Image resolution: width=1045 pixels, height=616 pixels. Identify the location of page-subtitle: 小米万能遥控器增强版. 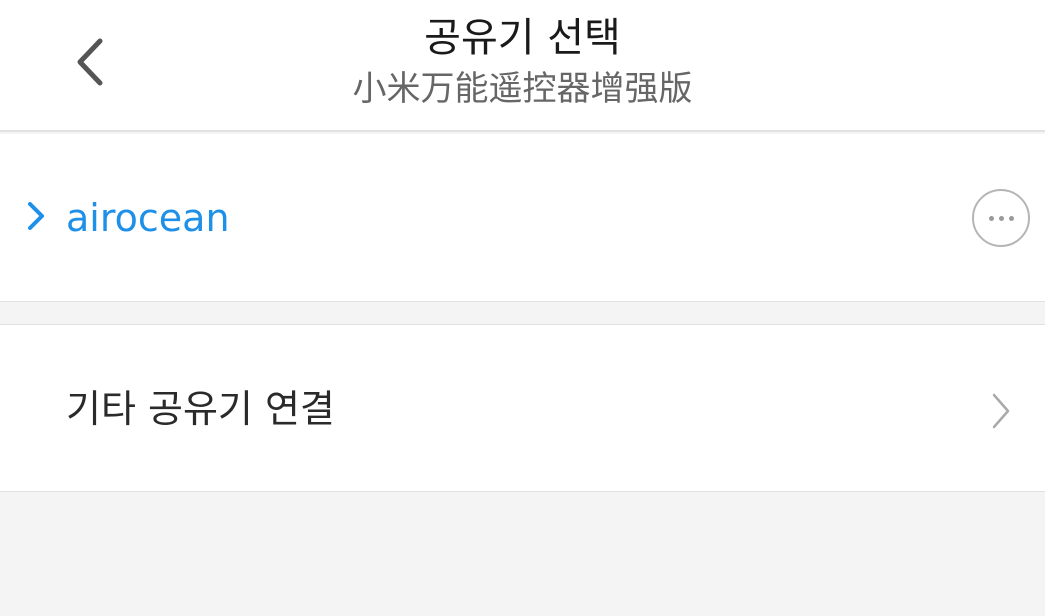
(522, 89).